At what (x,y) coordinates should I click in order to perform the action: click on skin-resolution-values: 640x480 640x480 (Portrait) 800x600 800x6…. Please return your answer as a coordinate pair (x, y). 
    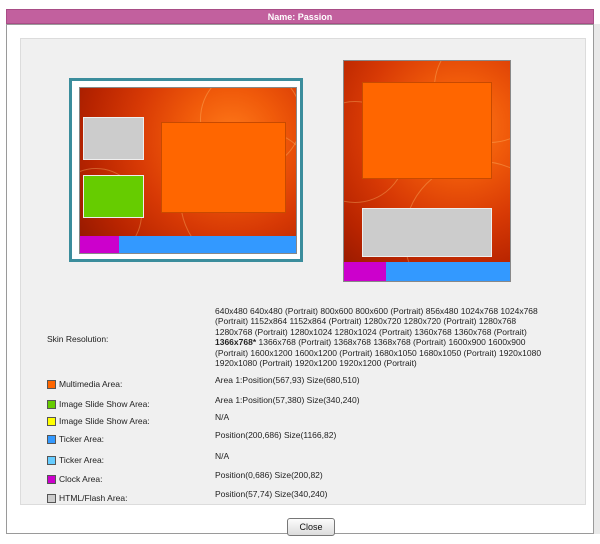
    Looking at the image, I should click on (401, 337).